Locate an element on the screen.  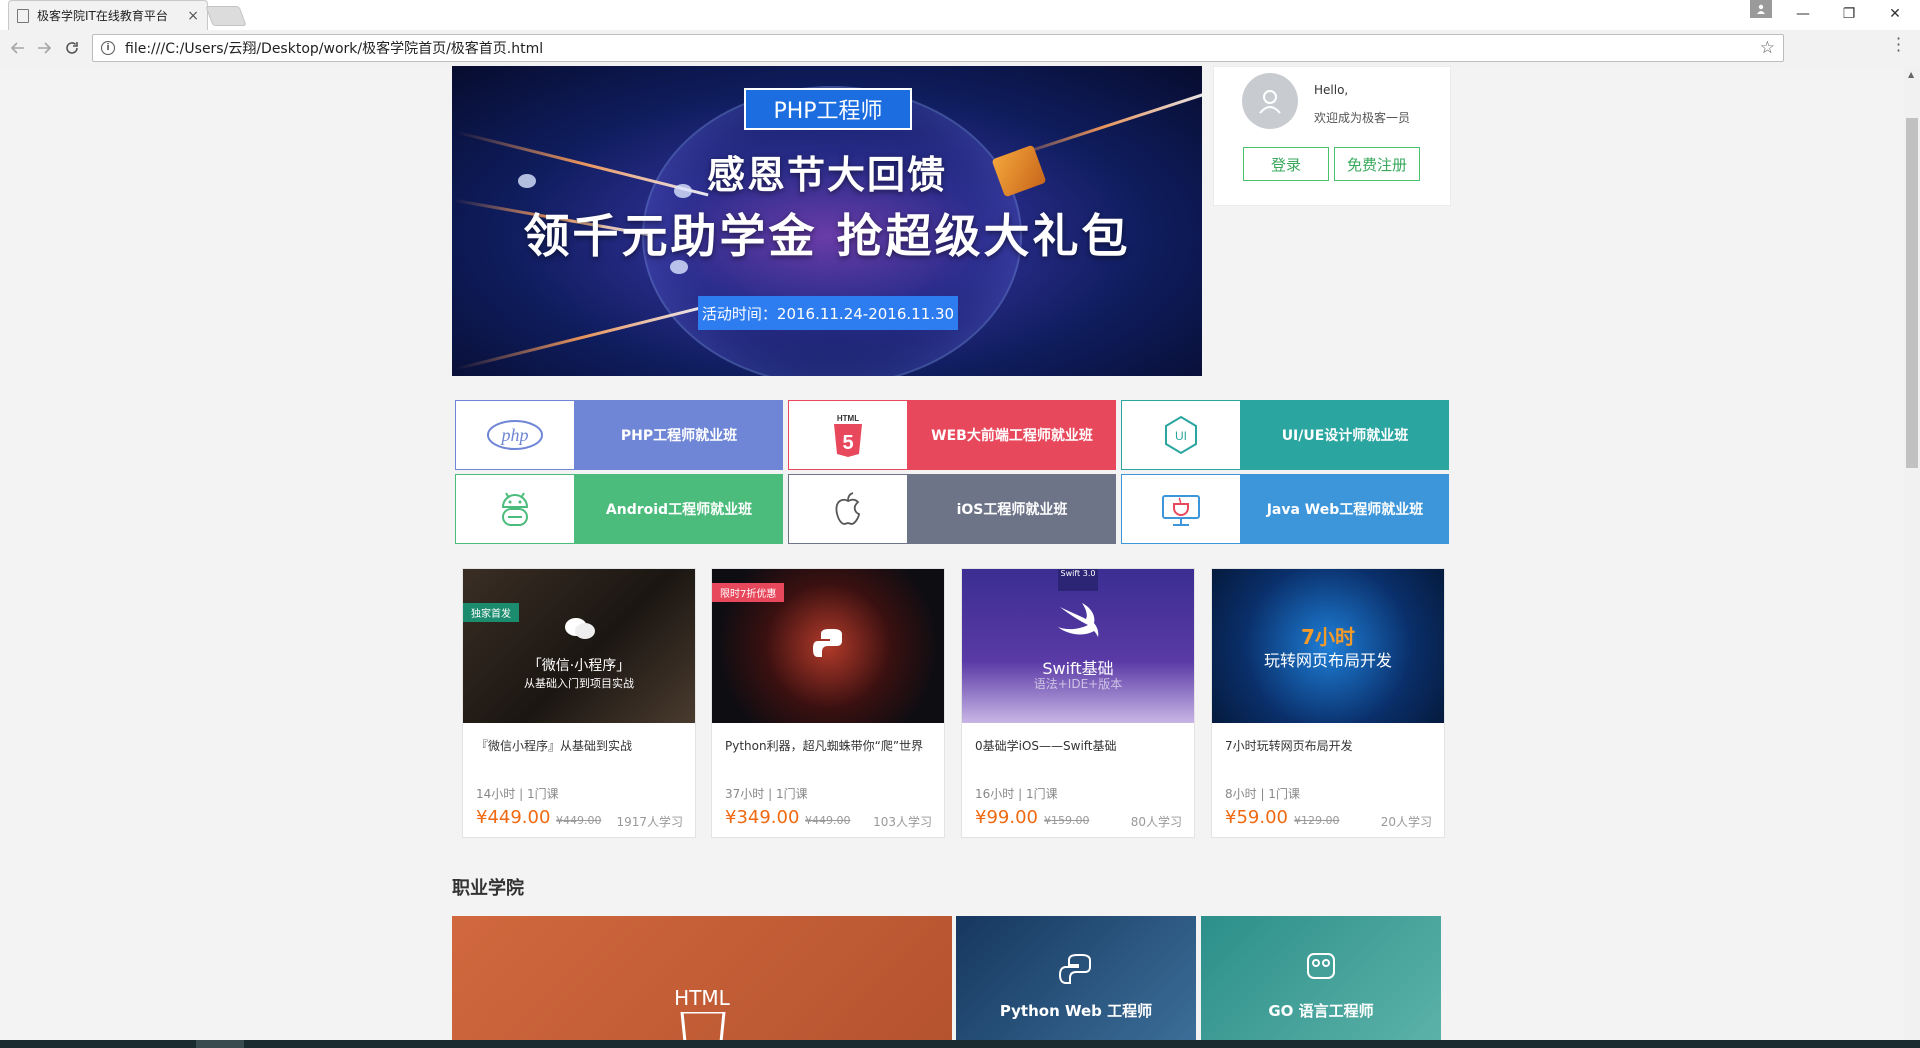
course-android-entry: Android工程师就业班 is located at coordinates (619, 509).